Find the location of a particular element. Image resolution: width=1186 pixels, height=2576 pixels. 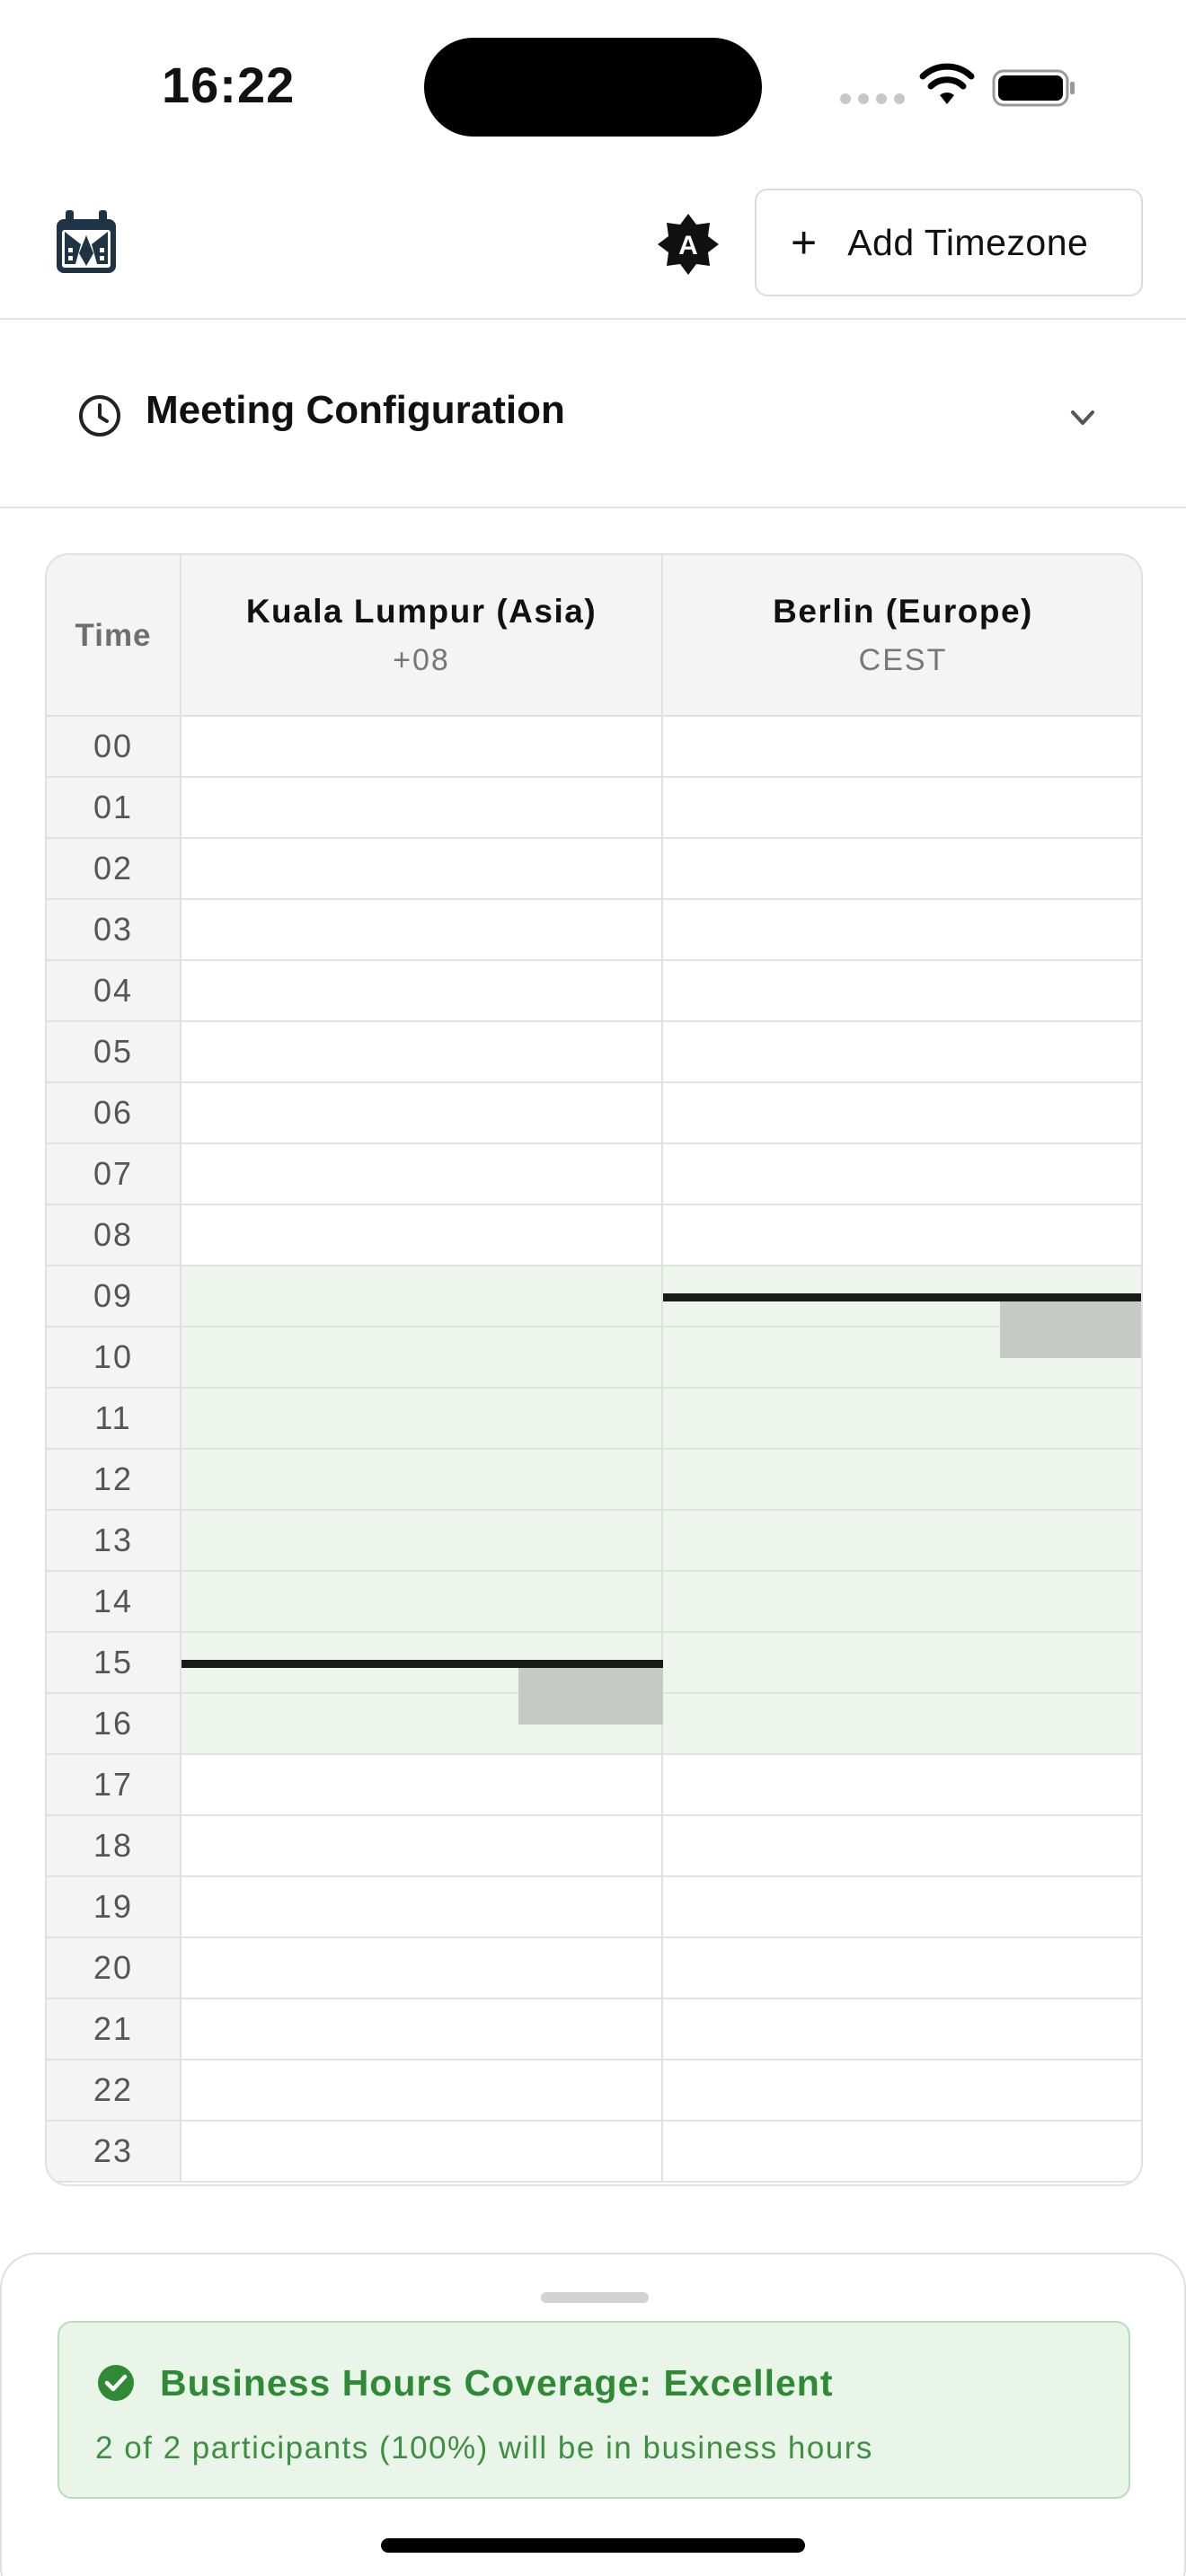

hour-label: 12 is located at coordinates (113, 1480).